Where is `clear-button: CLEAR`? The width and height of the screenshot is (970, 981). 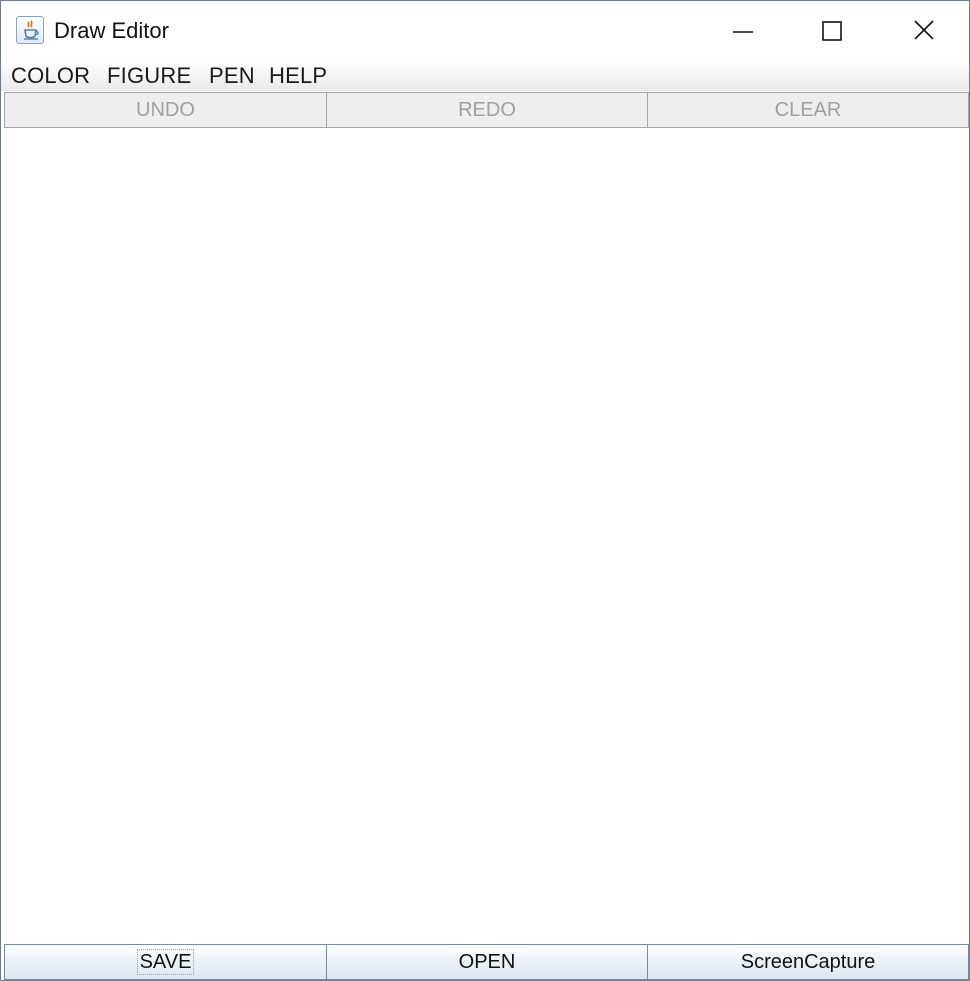 clear-button: CLEAR is located at coordinates (808, 110).